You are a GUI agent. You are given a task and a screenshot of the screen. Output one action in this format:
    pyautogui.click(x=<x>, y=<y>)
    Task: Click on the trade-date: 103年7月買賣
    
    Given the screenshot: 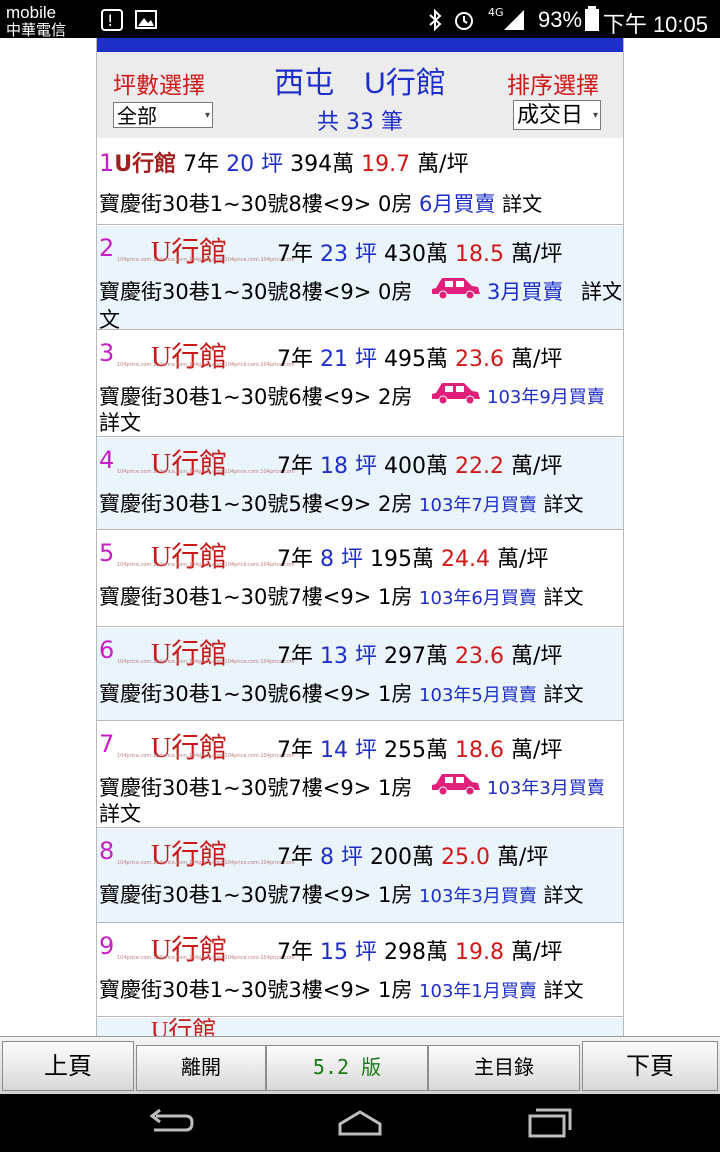 What is the action you would take?
    pyautogui.click(x=478, y=505)
    